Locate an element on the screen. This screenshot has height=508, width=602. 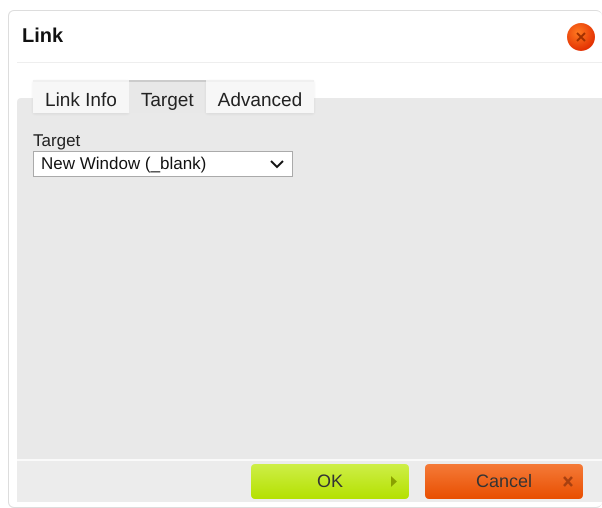
cancel-button: Cancel is located at coordinates (504, 481).